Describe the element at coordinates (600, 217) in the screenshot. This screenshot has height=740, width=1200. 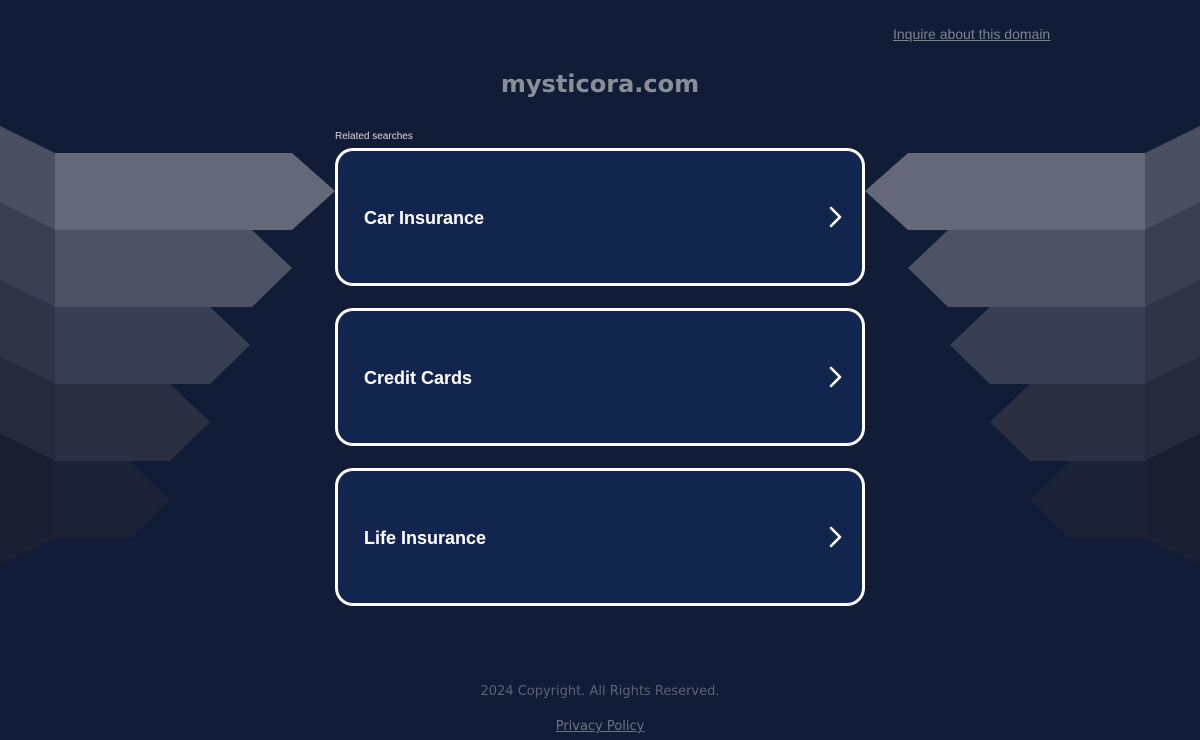
I see `related-link-car-insurance: Car Insurance` at that location.